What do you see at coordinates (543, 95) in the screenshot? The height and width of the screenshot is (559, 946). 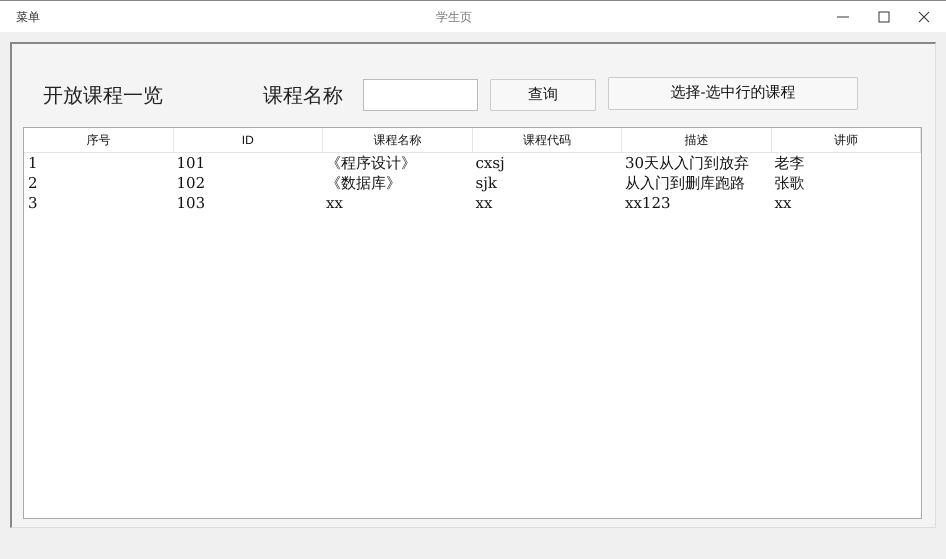 I see `query-button: 查询` at bounding box center [543, 95].